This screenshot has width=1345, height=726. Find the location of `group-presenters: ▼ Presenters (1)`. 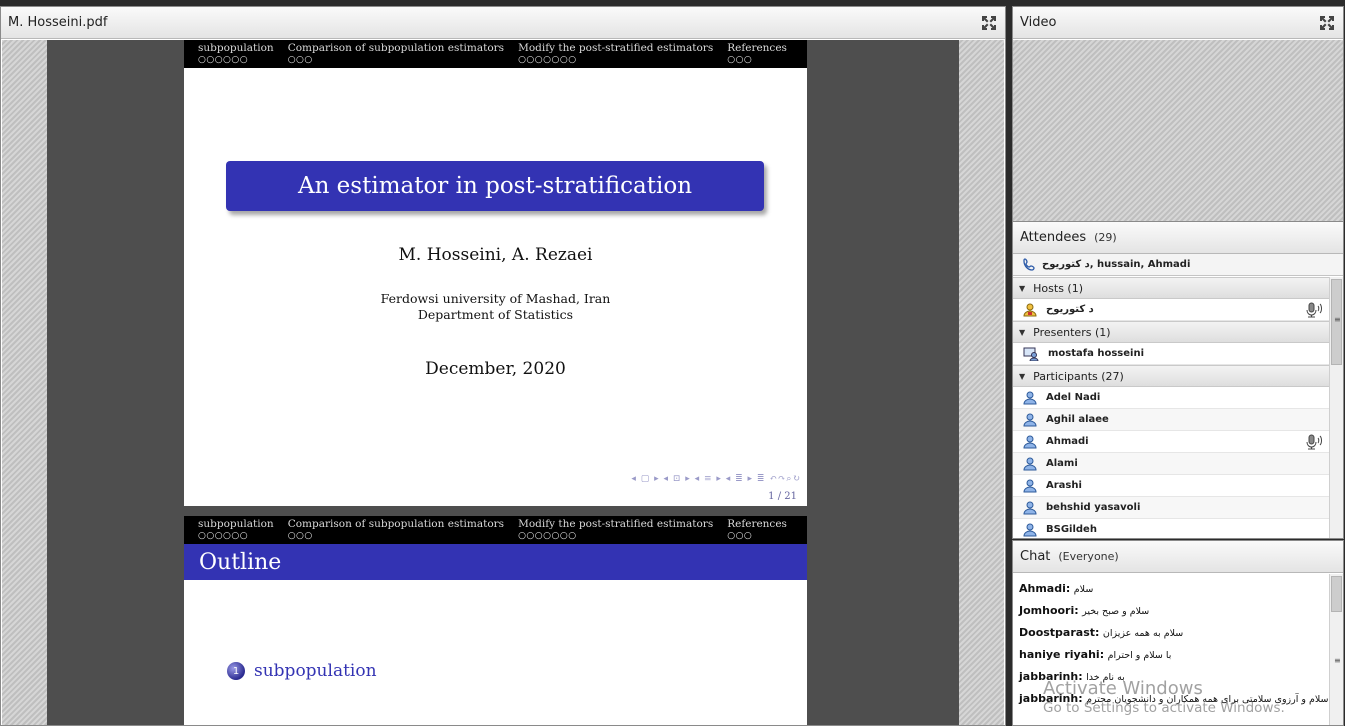

group-presenters: ▼ Presenters (1) is located at coordinates (1171, 332).